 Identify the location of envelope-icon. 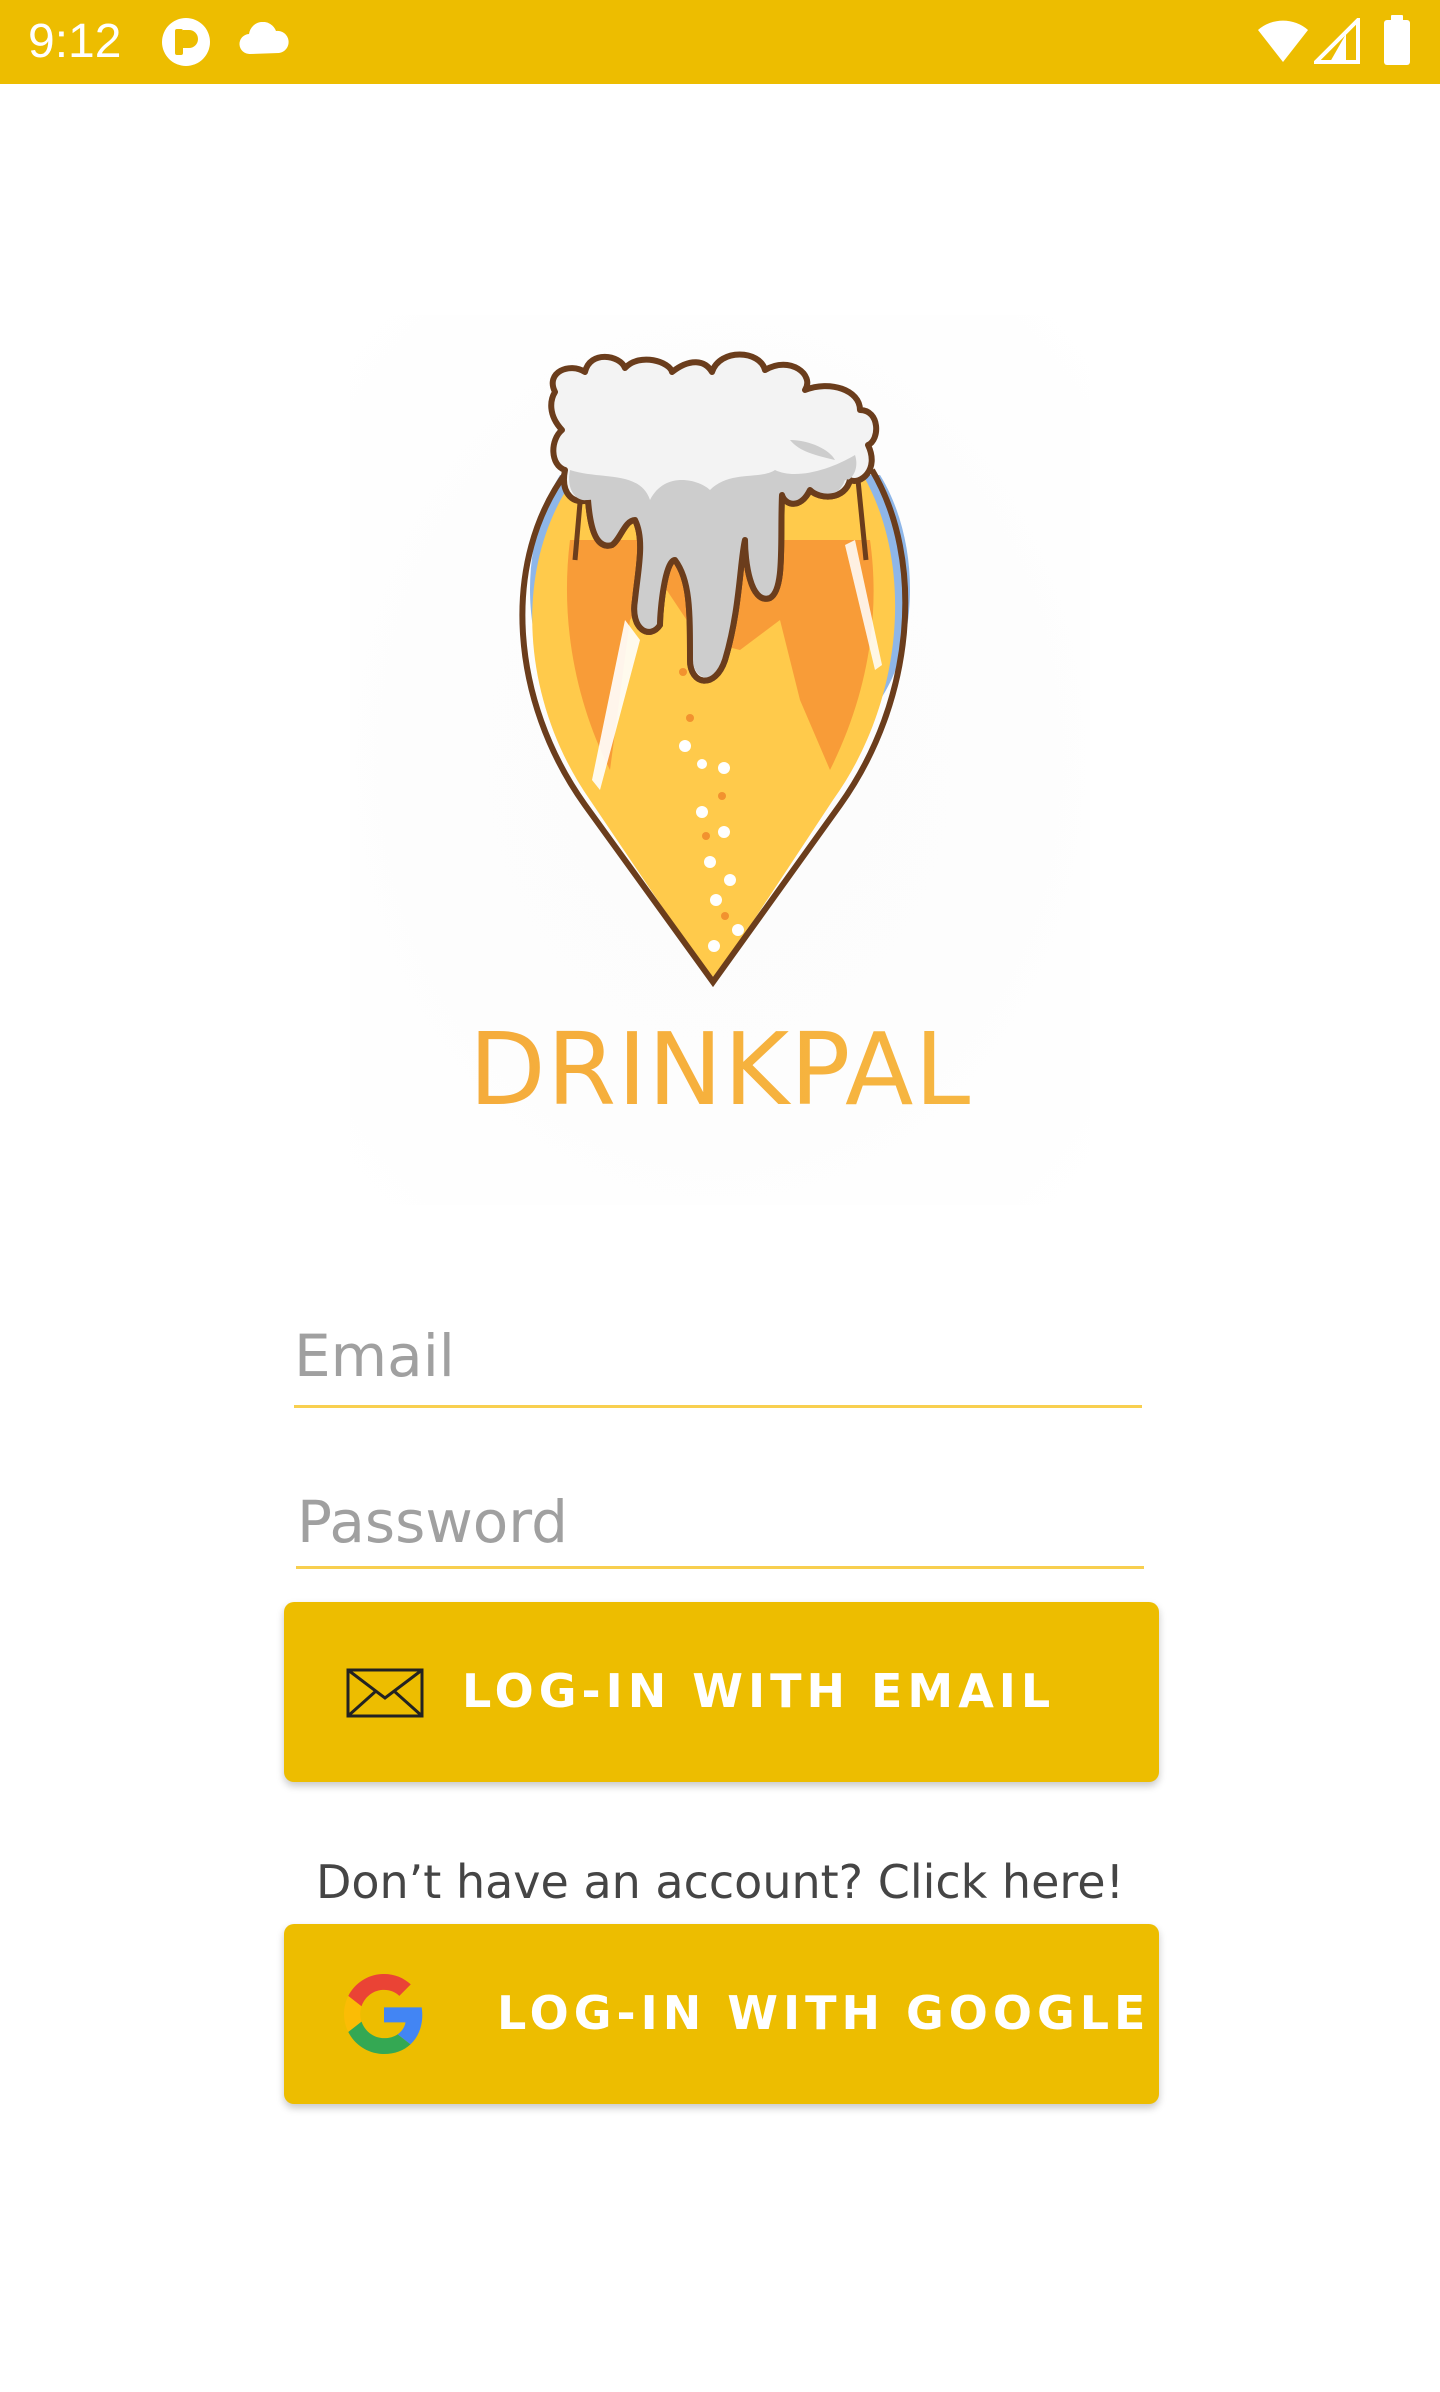
(385, 1693).